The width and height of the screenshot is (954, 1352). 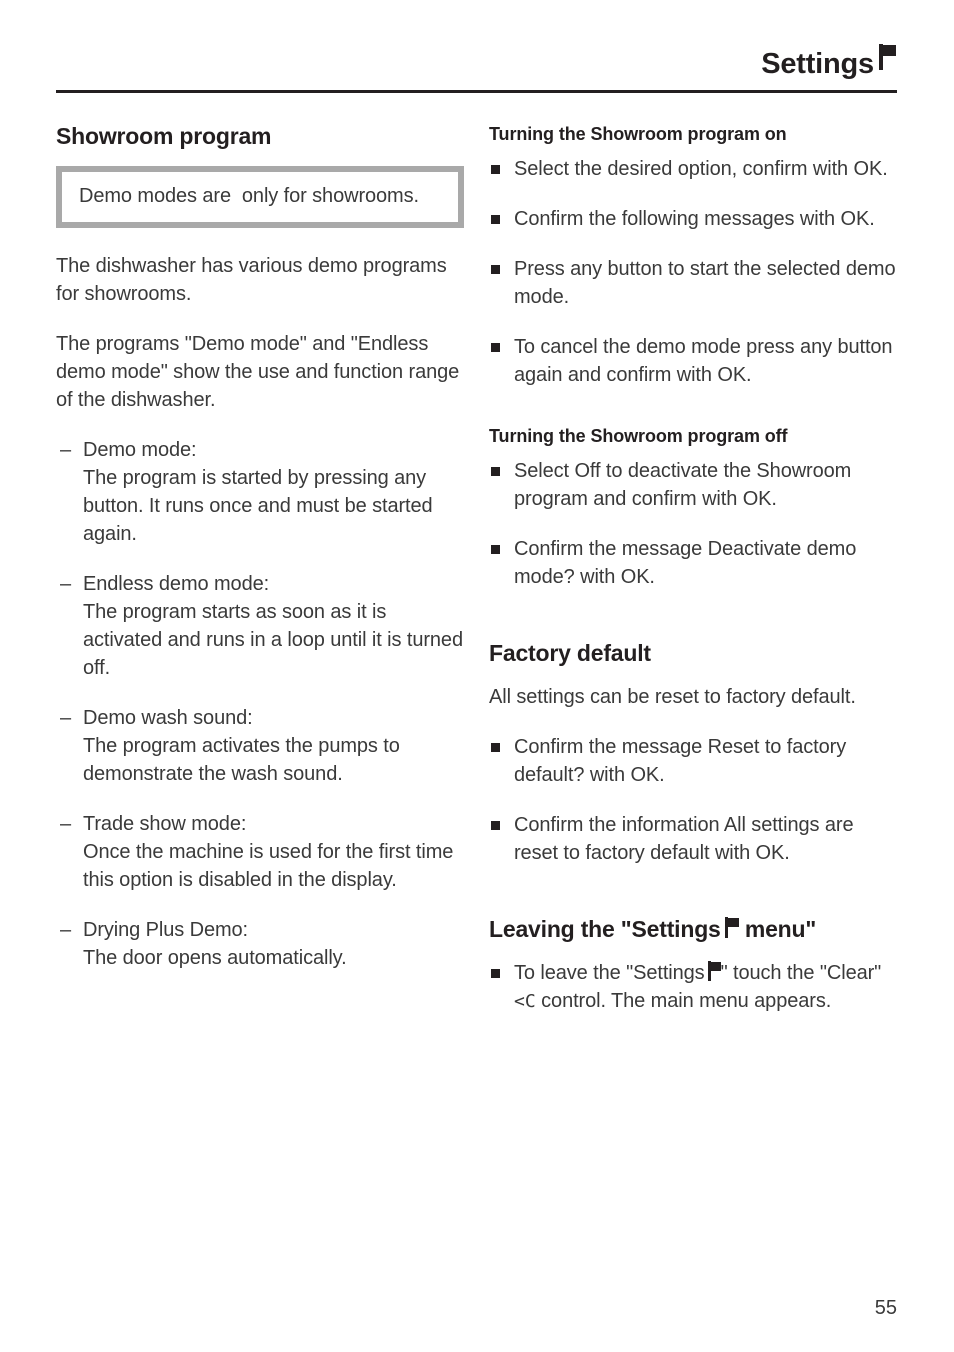 I want to click on list-item-description: The door opens automatically., so click(x=215, y=958).